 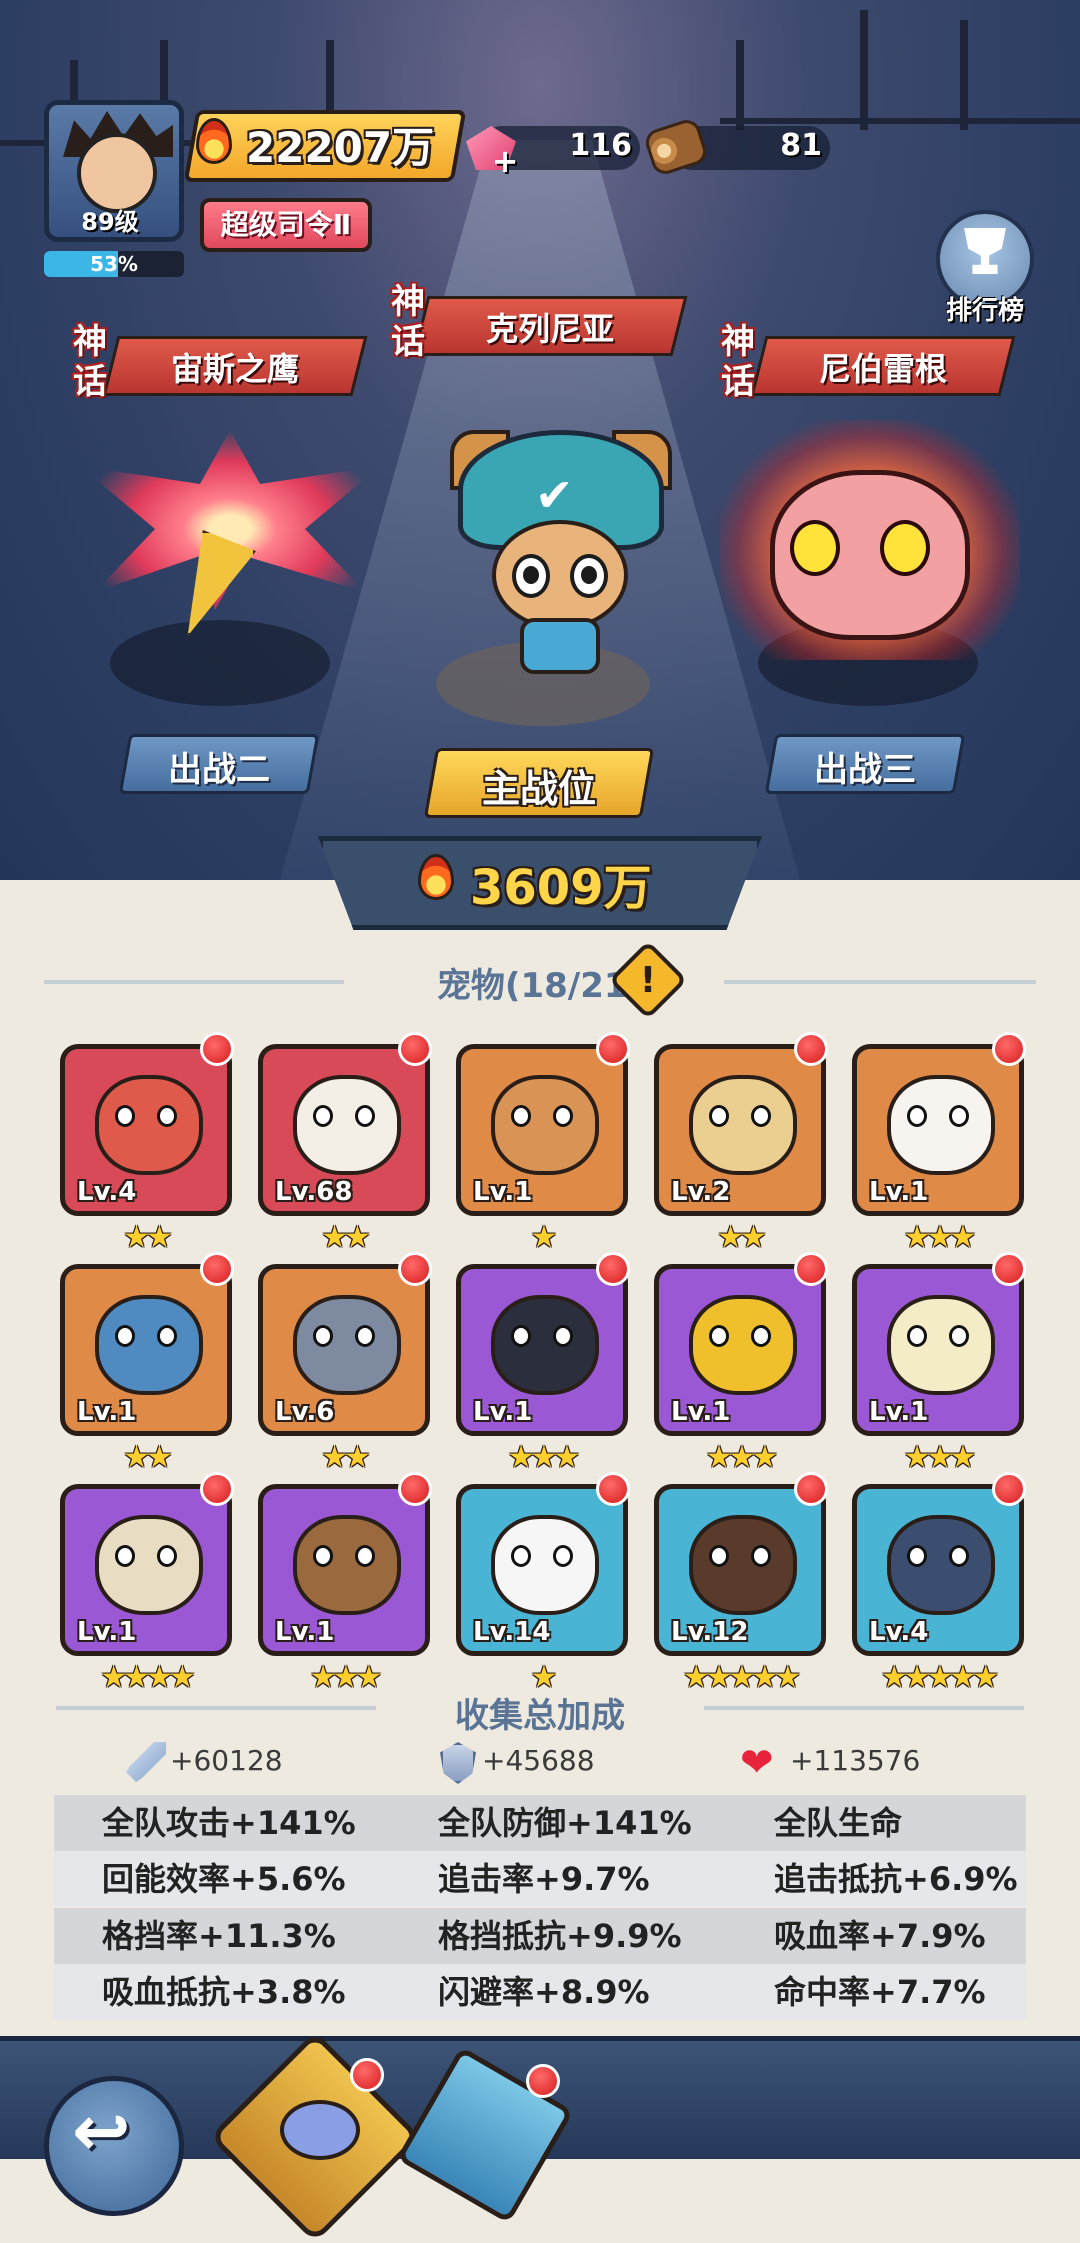 What do you see at coordinates (286, 225) in the screenshot?
I see `rank-title-badge: 超级司令Ⅱ` at bounding box center [286, 225].